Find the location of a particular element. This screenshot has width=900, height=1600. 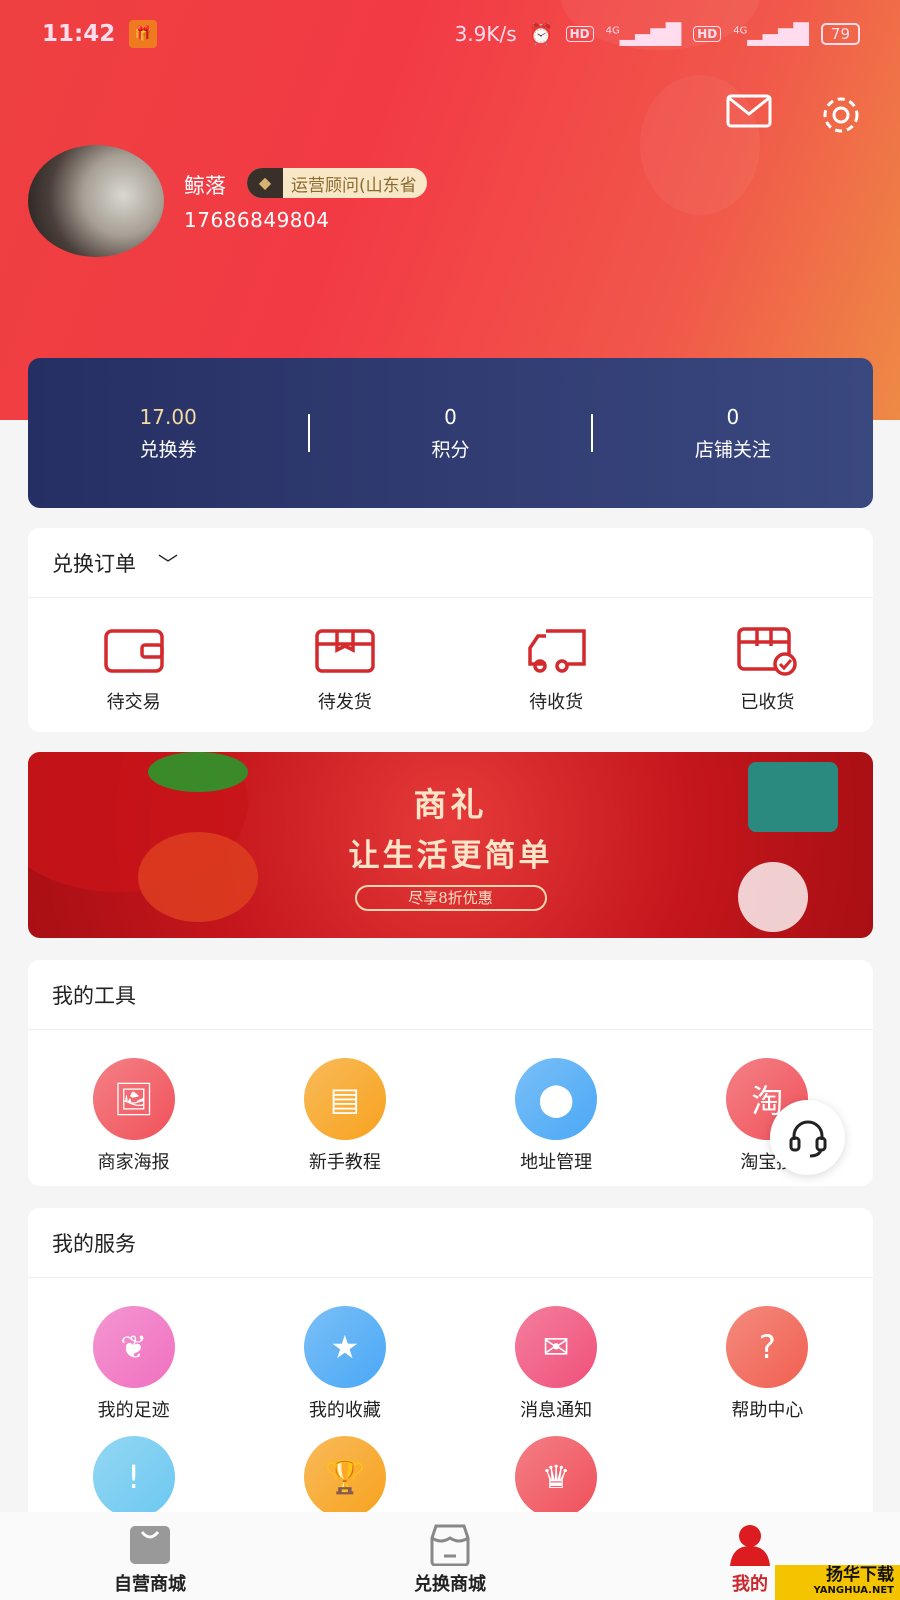

services-item: ❦ 我的足迹 is located at coordinates (133, 1350).